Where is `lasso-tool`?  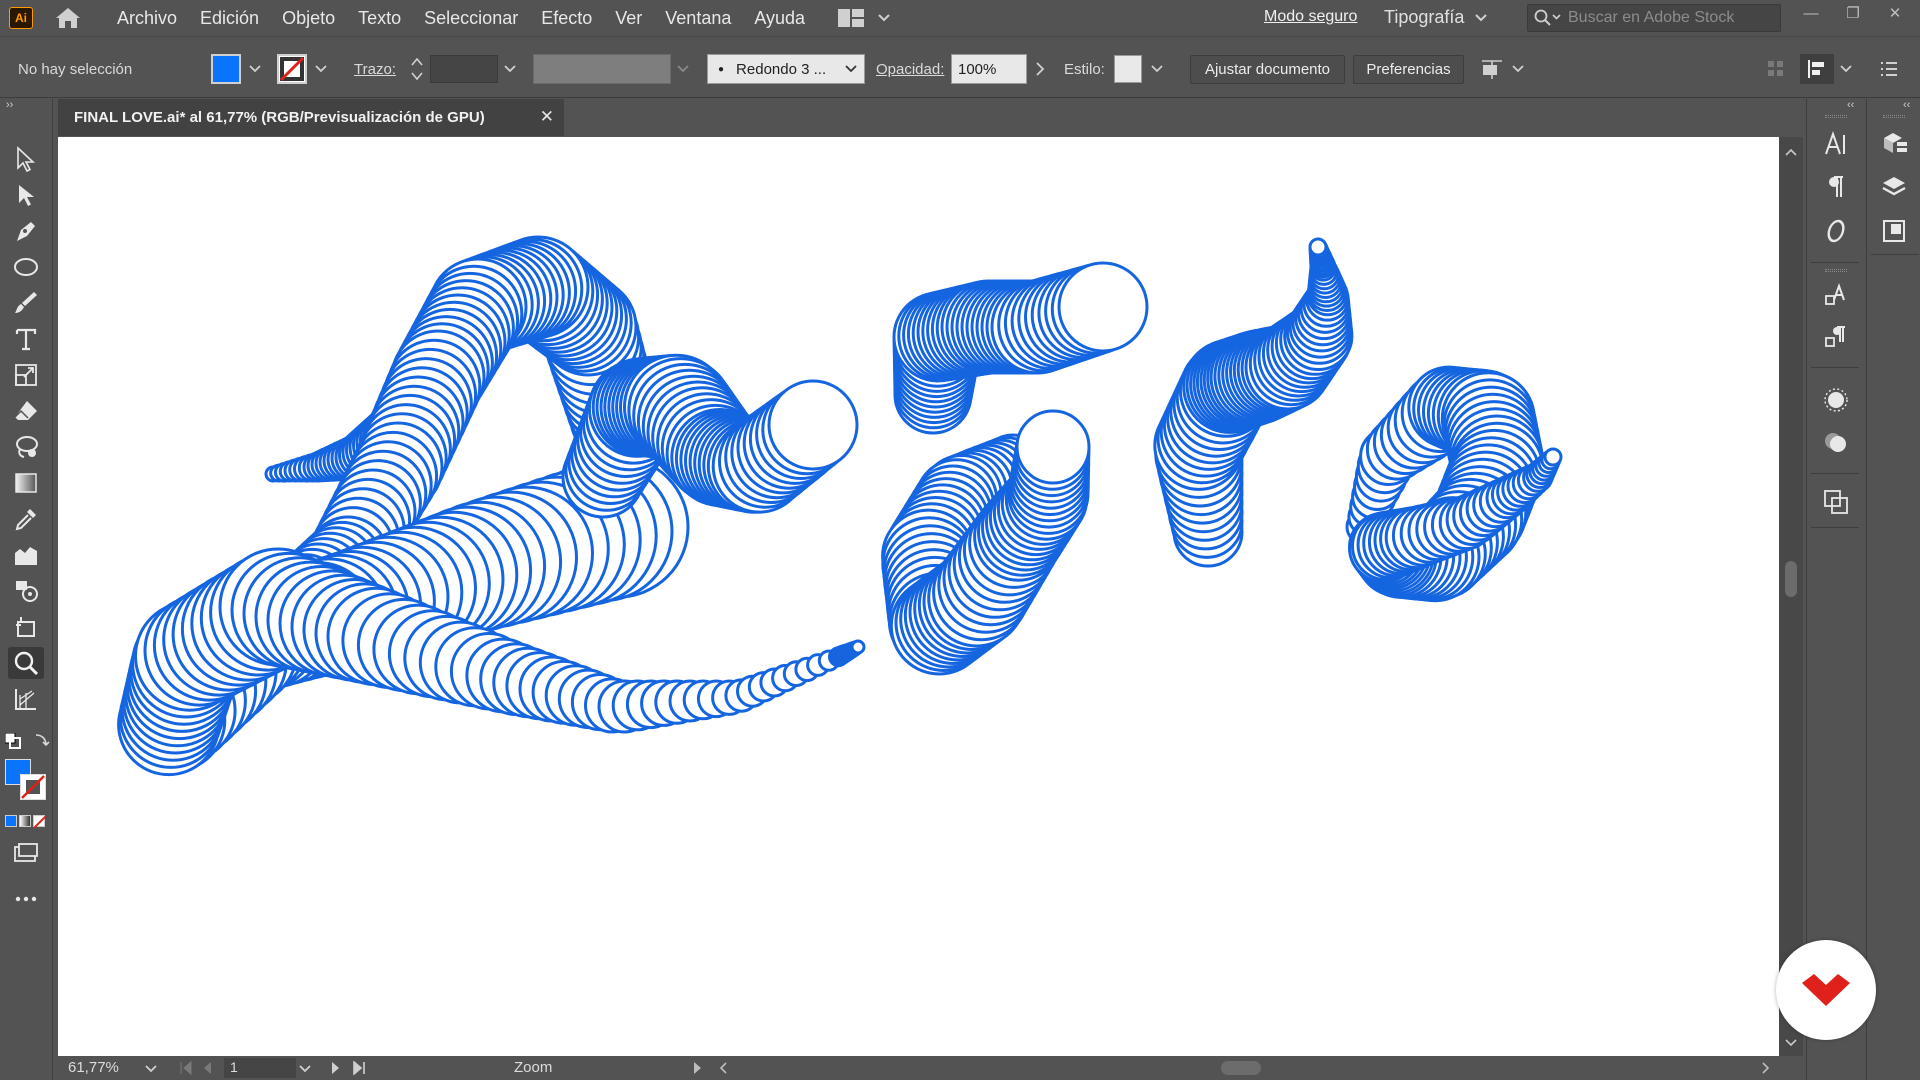 lasso-tool is located at coordinates (26, 447).